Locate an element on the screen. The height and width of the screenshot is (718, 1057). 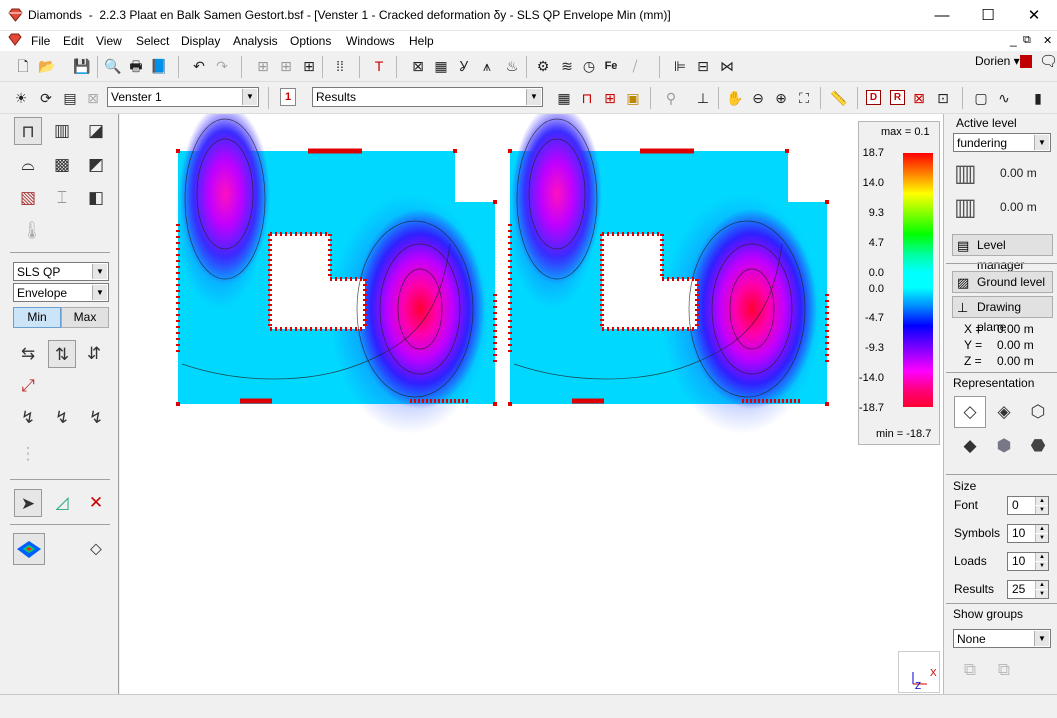
zoom-in-icon: ⊕ is located at coordinates (781, 98).